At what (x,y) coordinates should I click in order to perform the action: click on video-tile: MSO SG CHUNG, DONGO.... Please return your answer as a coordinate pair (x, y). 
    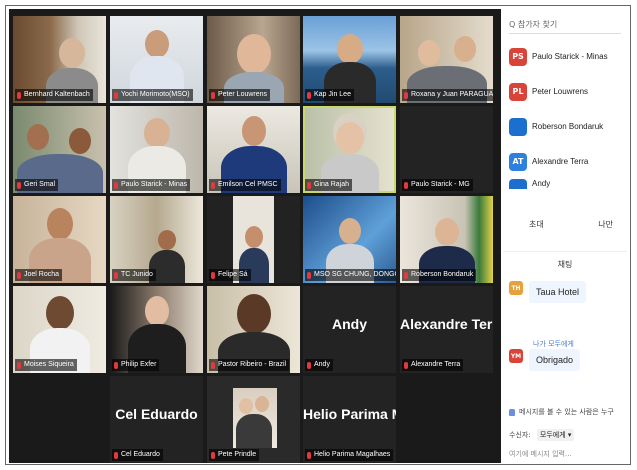
    Looking at the image, I should click on (349, 239).